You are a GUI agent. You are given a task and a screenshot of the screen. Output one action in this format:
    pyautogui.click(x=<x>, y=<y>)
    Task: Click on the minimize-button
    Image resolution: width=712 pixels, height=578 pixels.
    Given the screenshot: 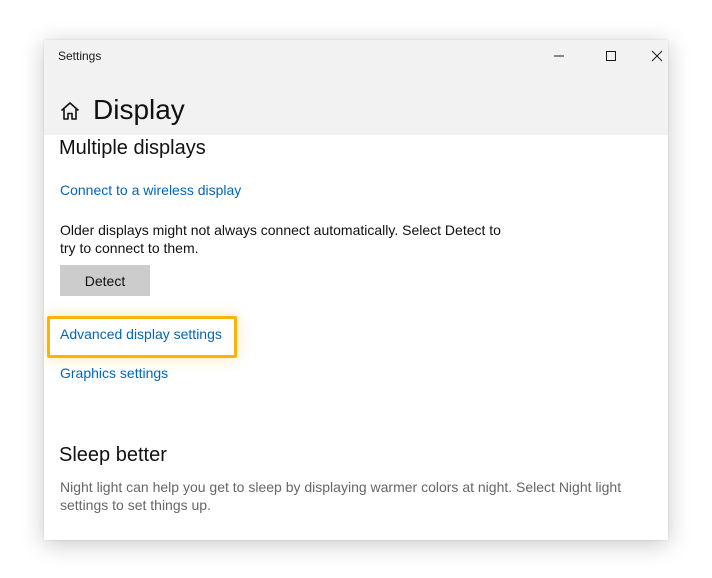 What is the action you would take?
    pyautogui.click(x=559, y=56)
    